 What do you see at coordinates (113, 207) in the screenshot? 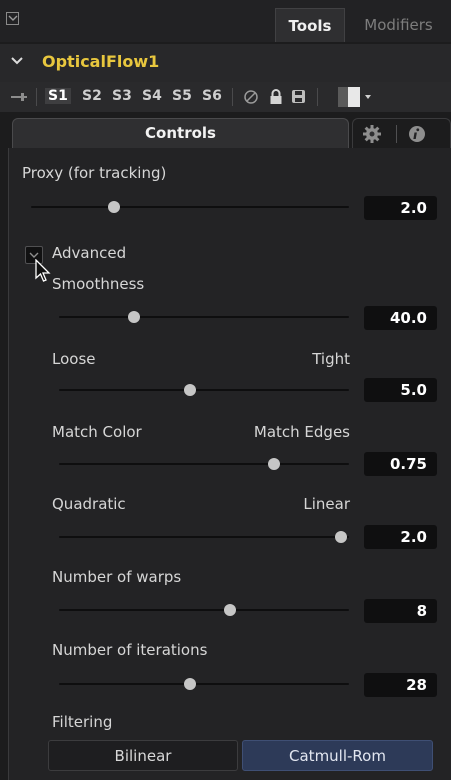
I see `proxy-slider-handle` at bounding box center [113, 207].